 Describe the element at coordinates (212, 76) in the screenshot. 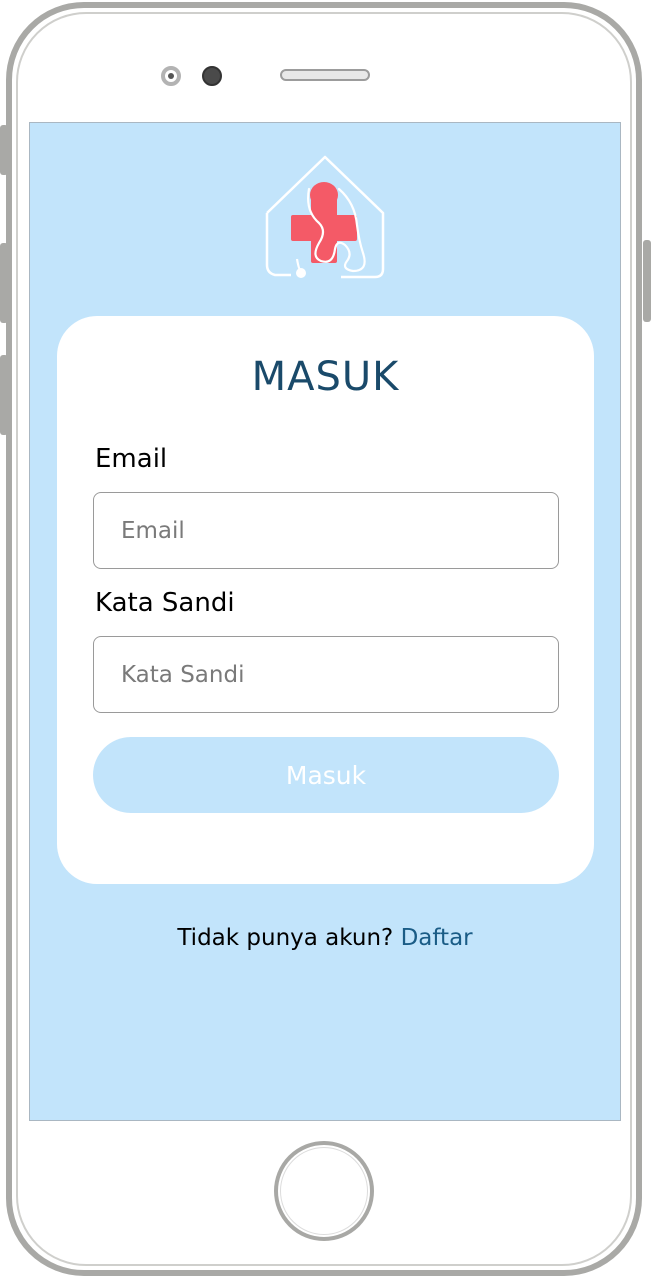

I see `front-camera` at that location.